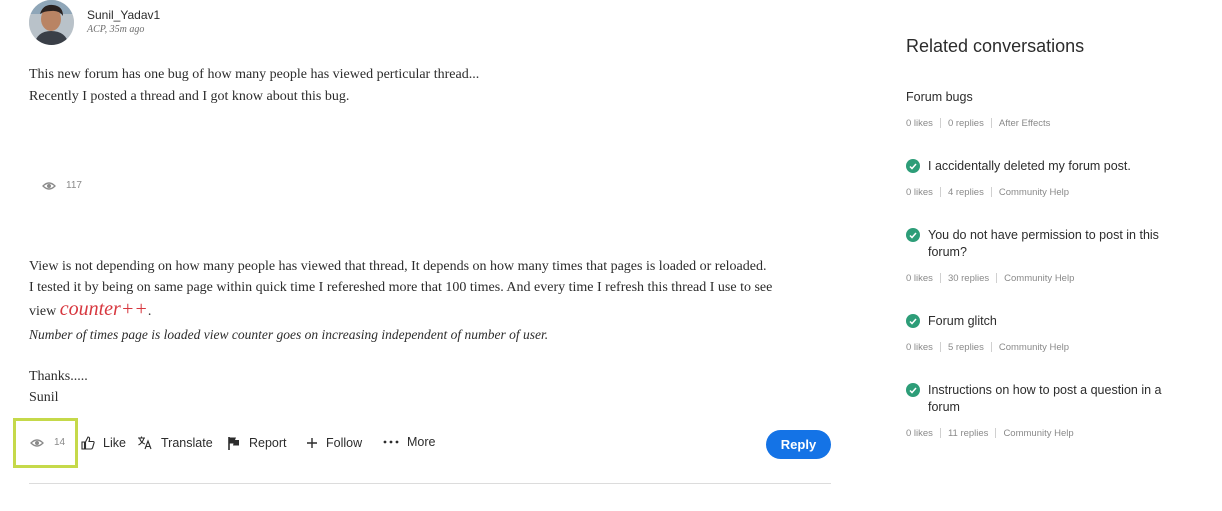 The height and width of the screenshot is (511, 1222). I want to click on forum-name: After Effects, so click(1025, 123).